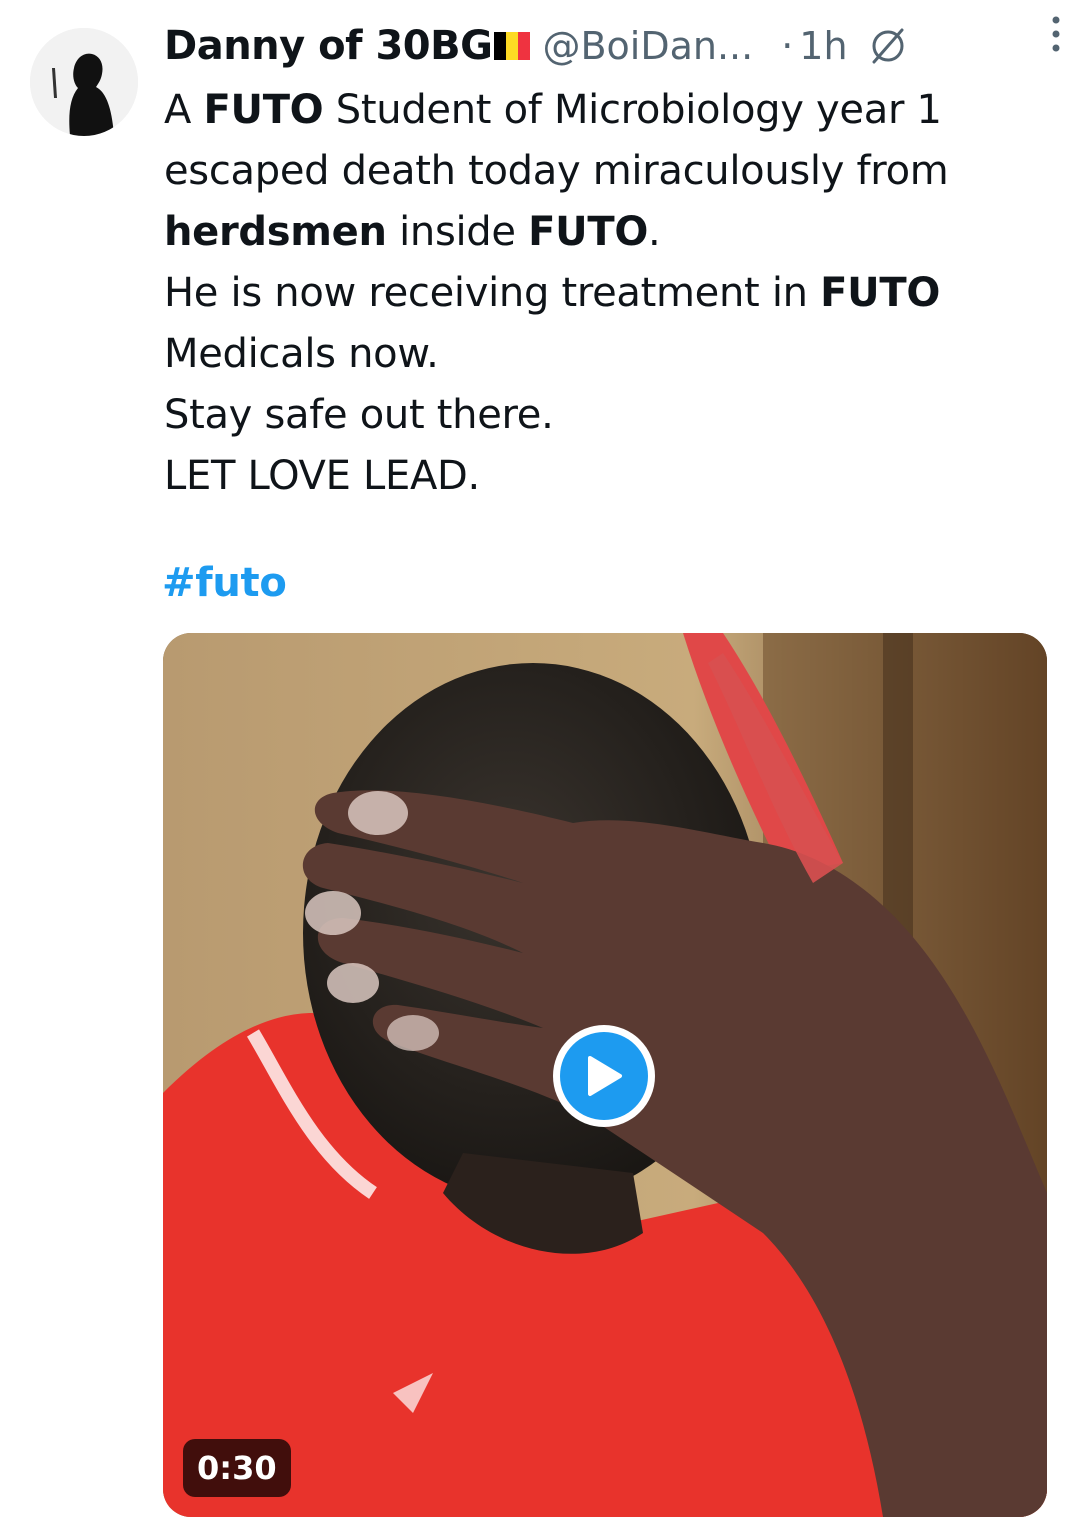 This screenshot has width=1080, height=1537. I want to click on play-button, so click(604, 1076).